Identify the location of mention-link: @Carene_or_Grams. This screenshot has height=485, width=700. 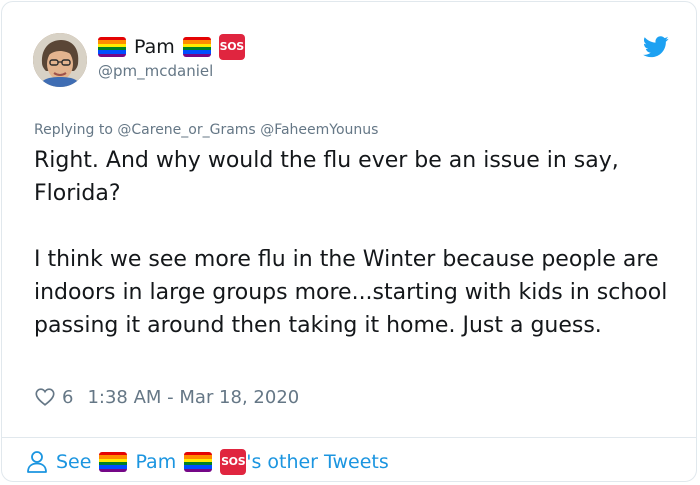
(186, 130).